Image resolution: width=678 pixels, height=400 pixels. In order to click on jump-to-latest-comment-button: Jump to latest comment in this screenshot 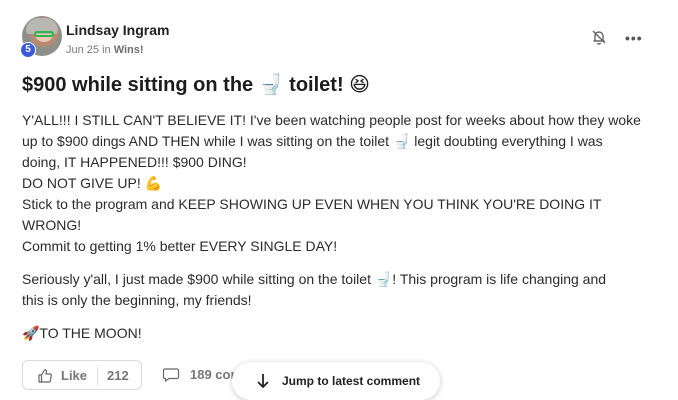, I will do `click(336, 381)`.